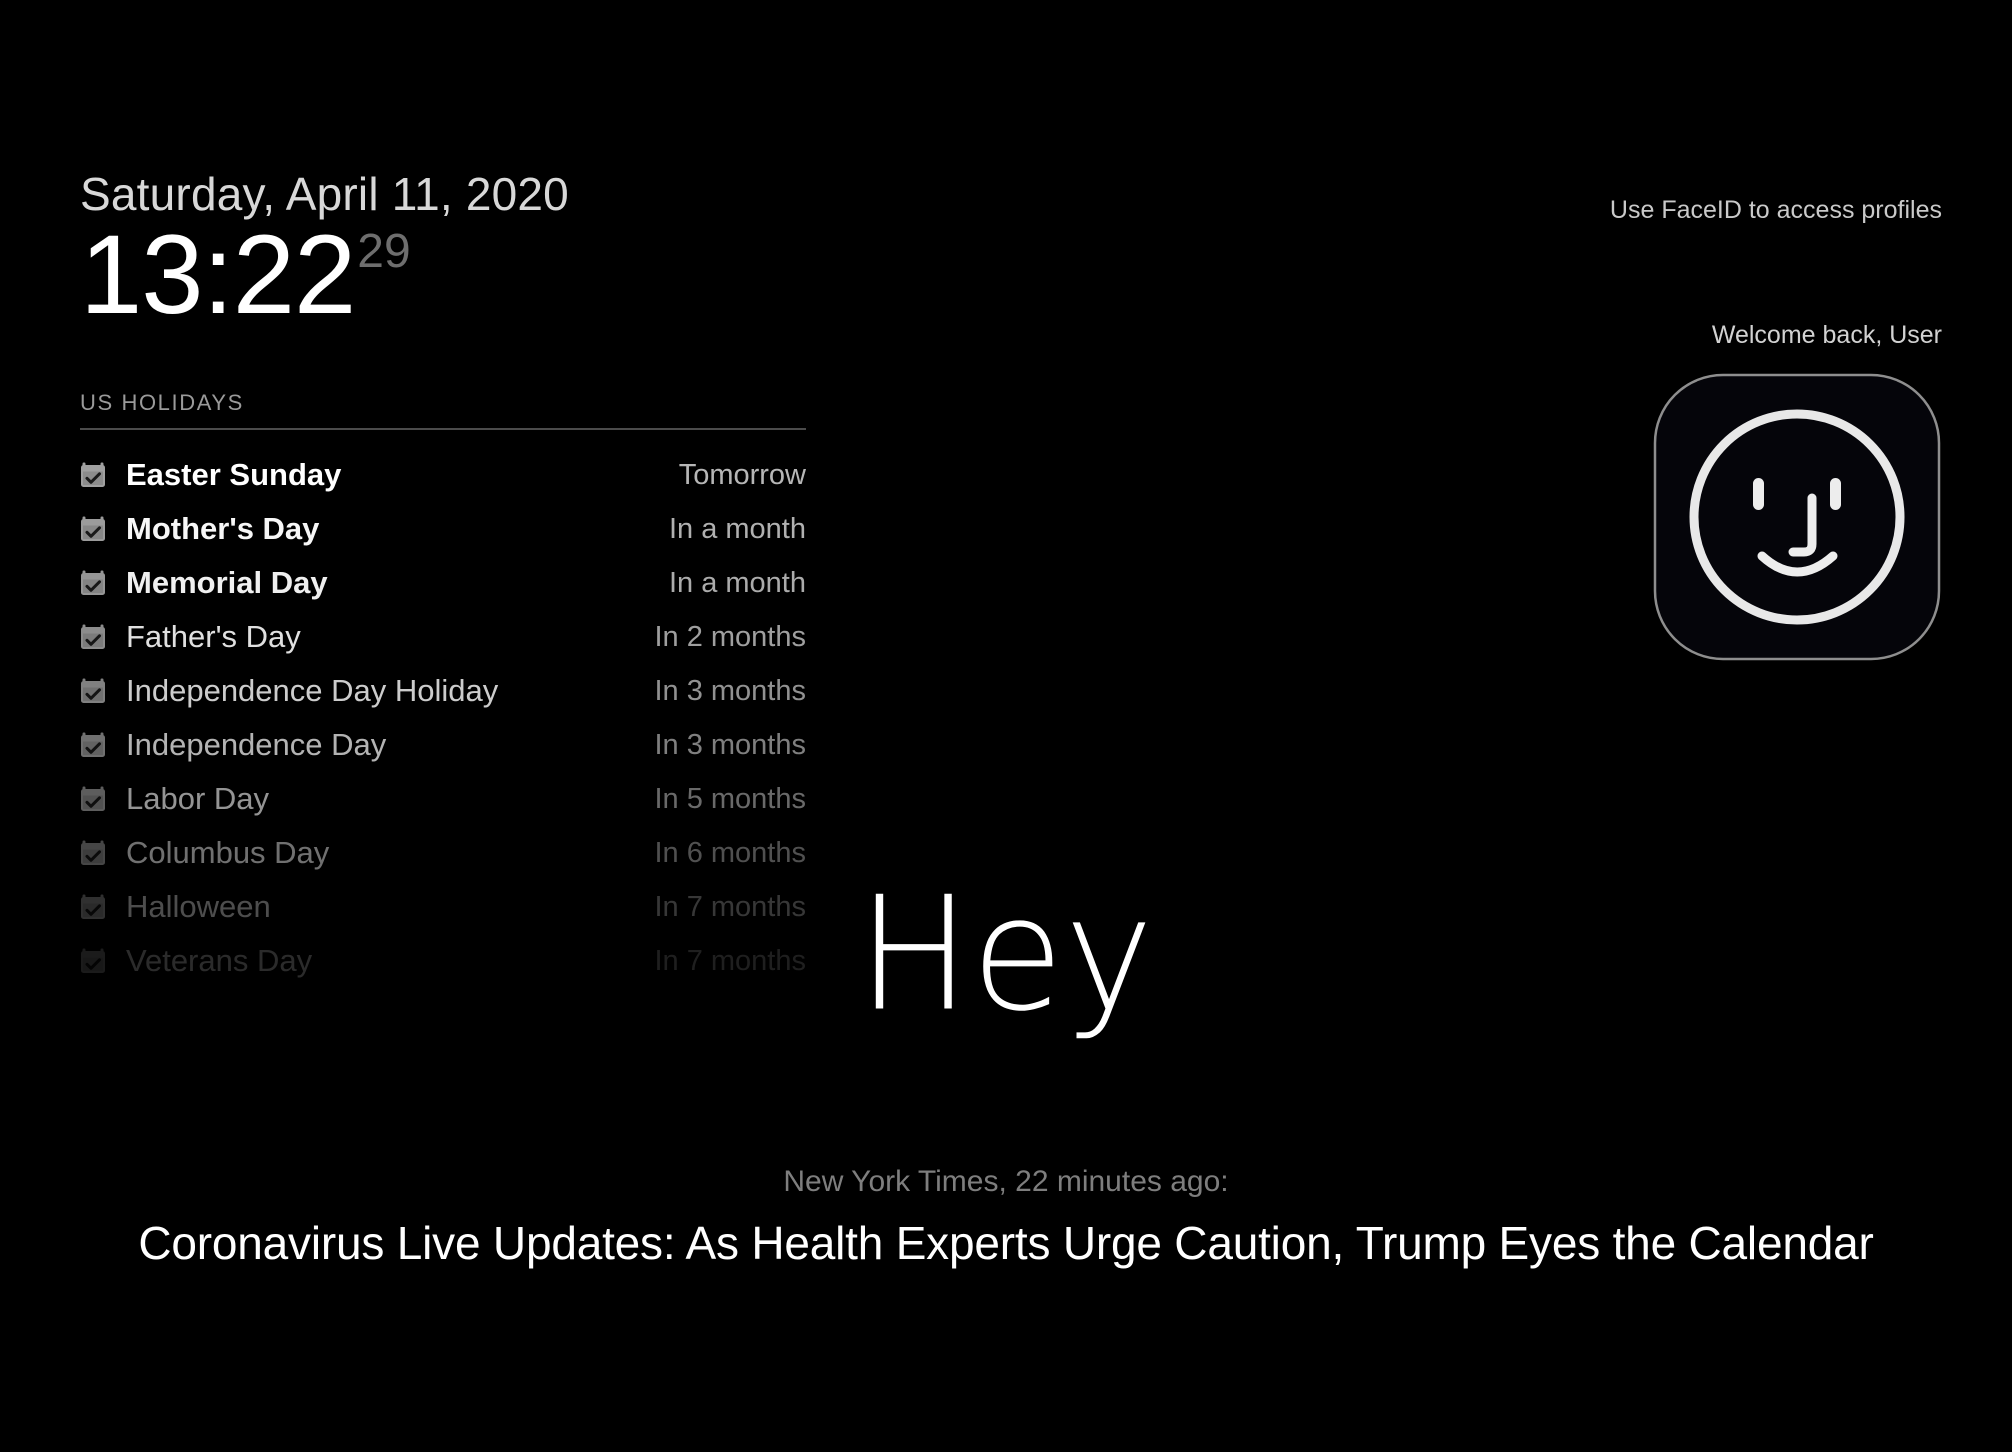 The width and height of the screenshot is (2012, 1452). I want to click on holiday-name: Labor Day, so click(198, 799).